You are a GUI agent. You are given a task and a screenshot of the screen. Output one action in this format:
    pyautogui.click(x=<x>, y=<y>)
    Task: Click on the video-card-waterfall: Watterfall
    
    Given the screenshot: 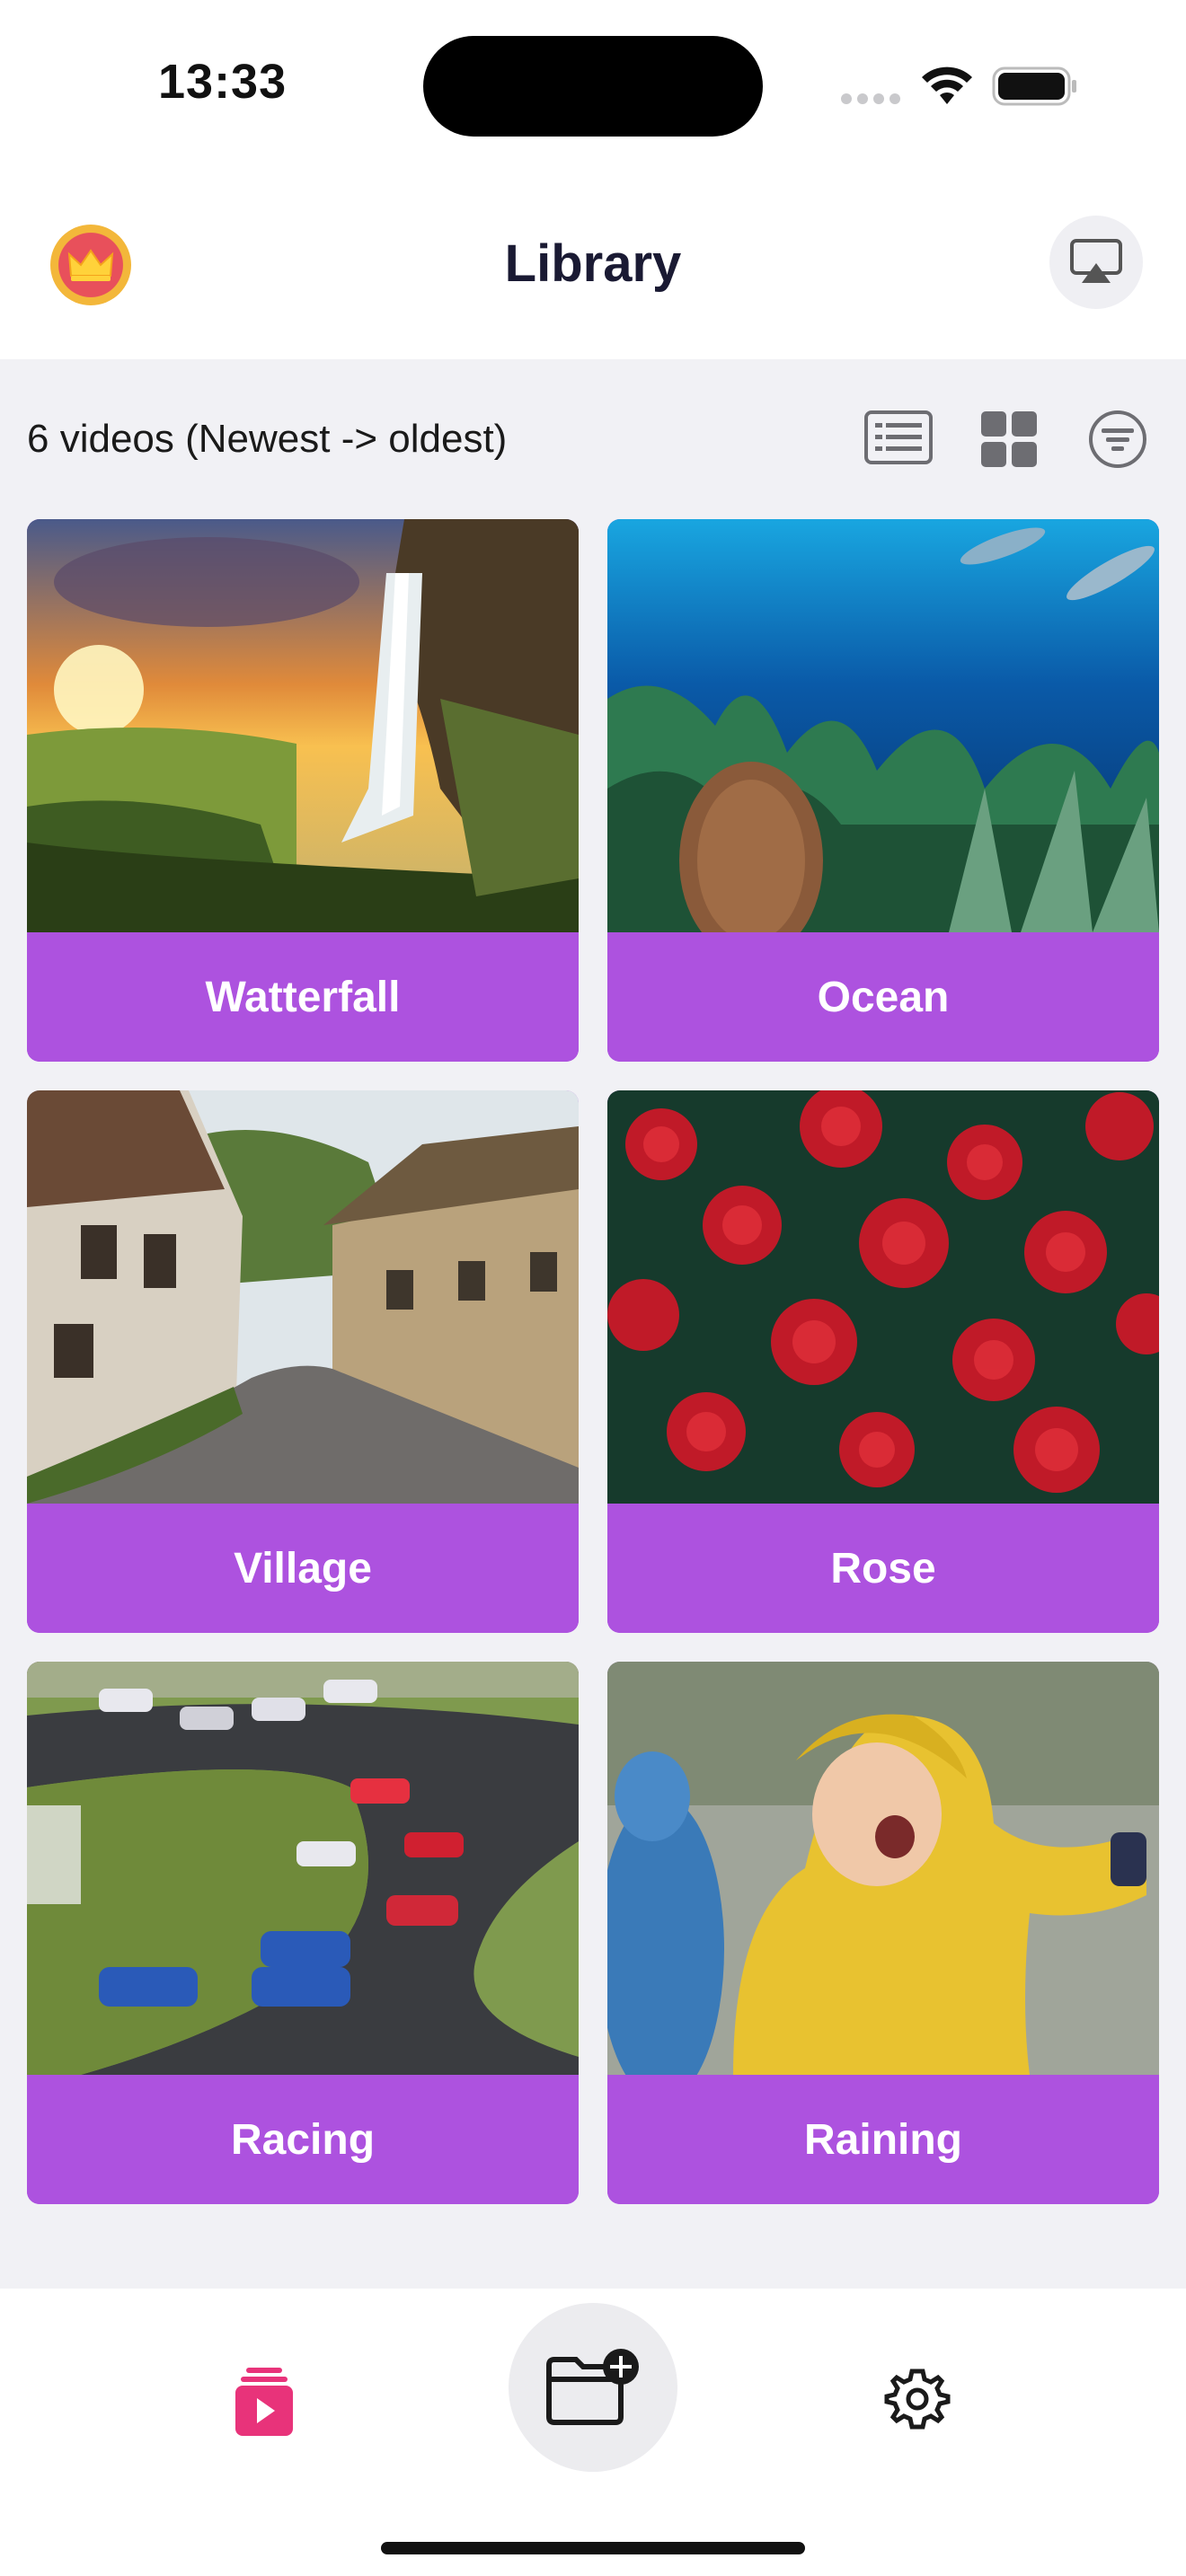 What is the action you would take?
    pyautogui.click(x=303, y=790)
    